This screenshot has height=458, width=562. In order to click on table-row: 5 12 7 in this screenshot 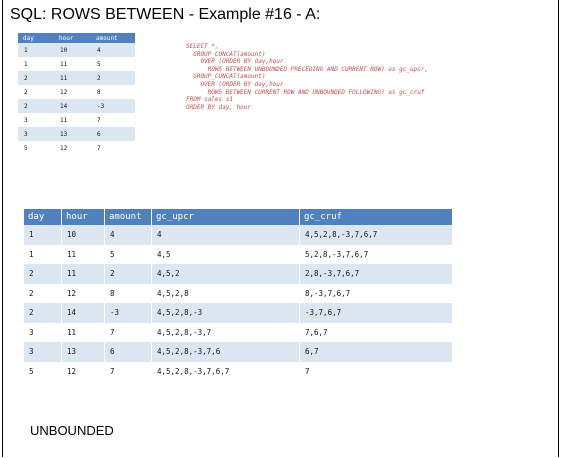, I will do `click(76, 148)`.